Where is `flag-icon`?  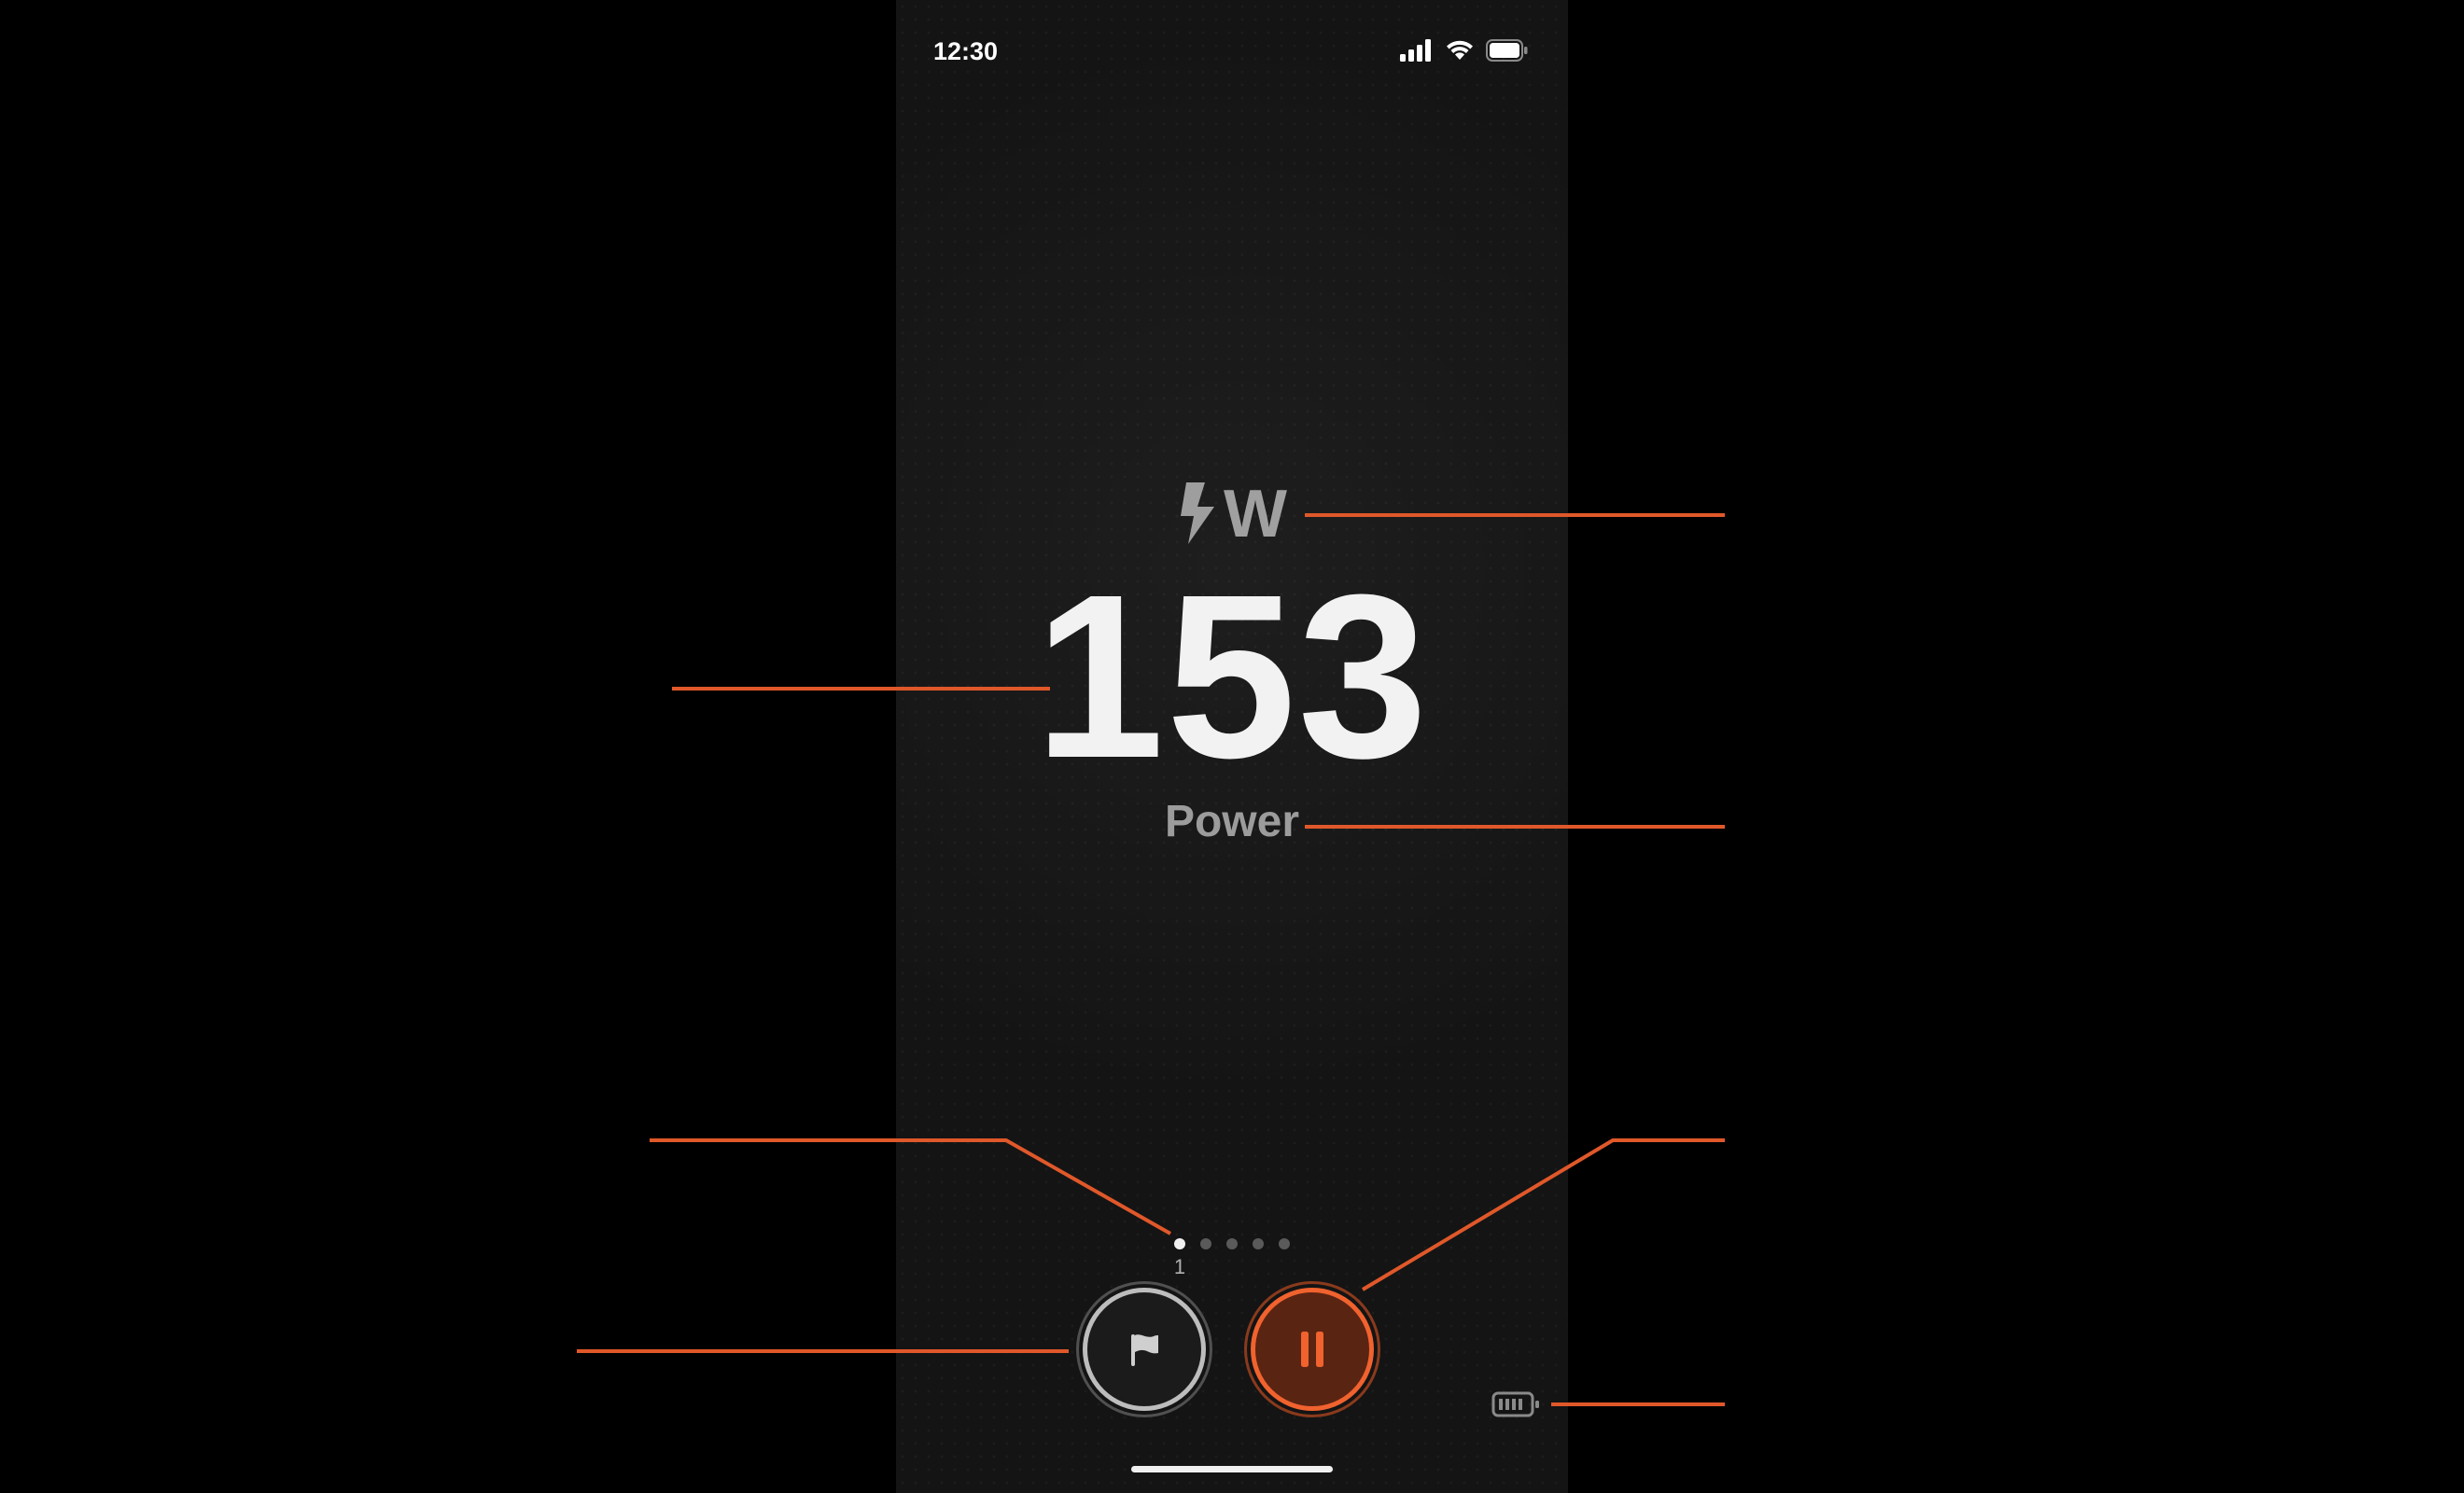
flag-icon is located at coordinates (1144, 1350).